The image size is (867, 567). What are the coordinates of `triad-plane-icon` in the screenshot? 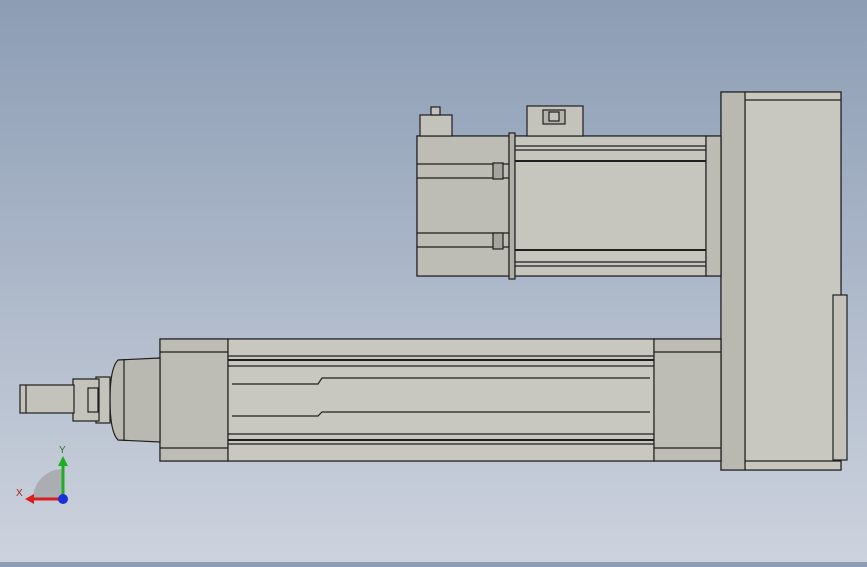 It's located at (48, 484).